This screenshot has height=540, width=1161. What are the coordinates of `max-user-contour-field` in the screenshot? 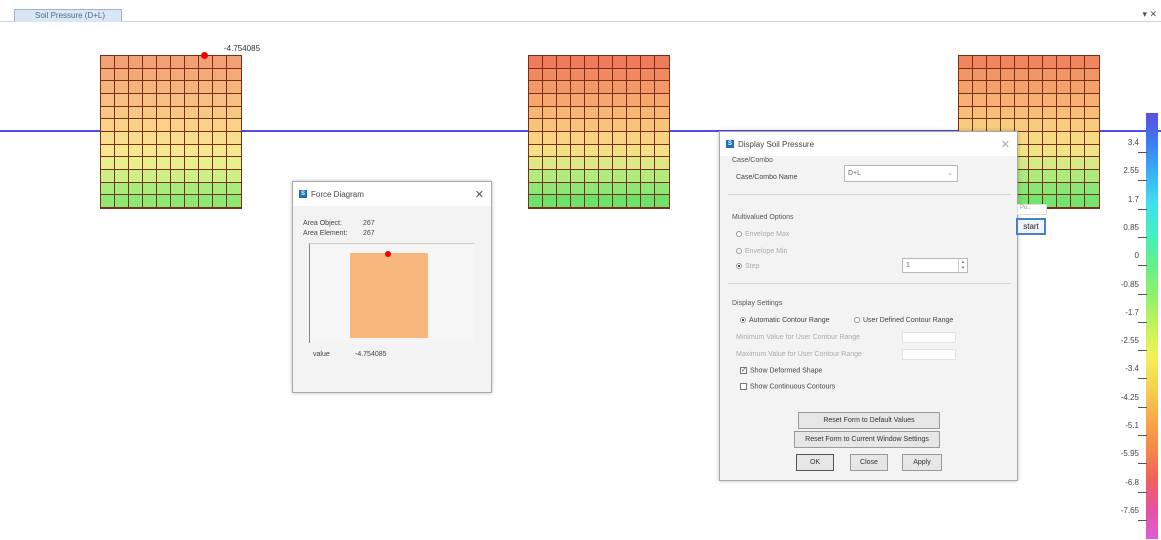 It's located at (929, 354).